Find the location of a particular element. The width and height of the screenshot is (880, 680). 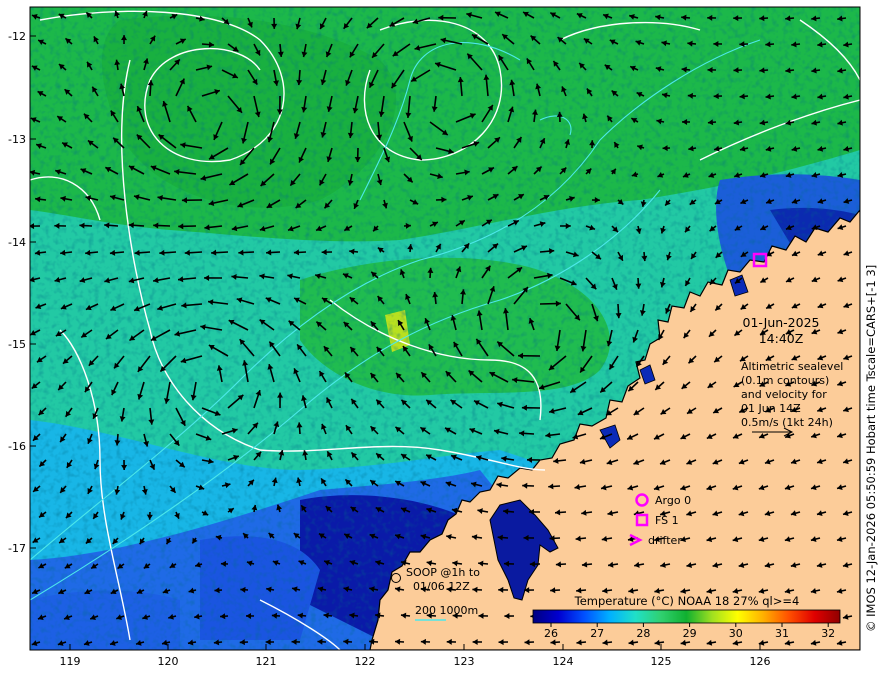

date-label: 01-Jun-2025 is located at coordinates (781, 322).